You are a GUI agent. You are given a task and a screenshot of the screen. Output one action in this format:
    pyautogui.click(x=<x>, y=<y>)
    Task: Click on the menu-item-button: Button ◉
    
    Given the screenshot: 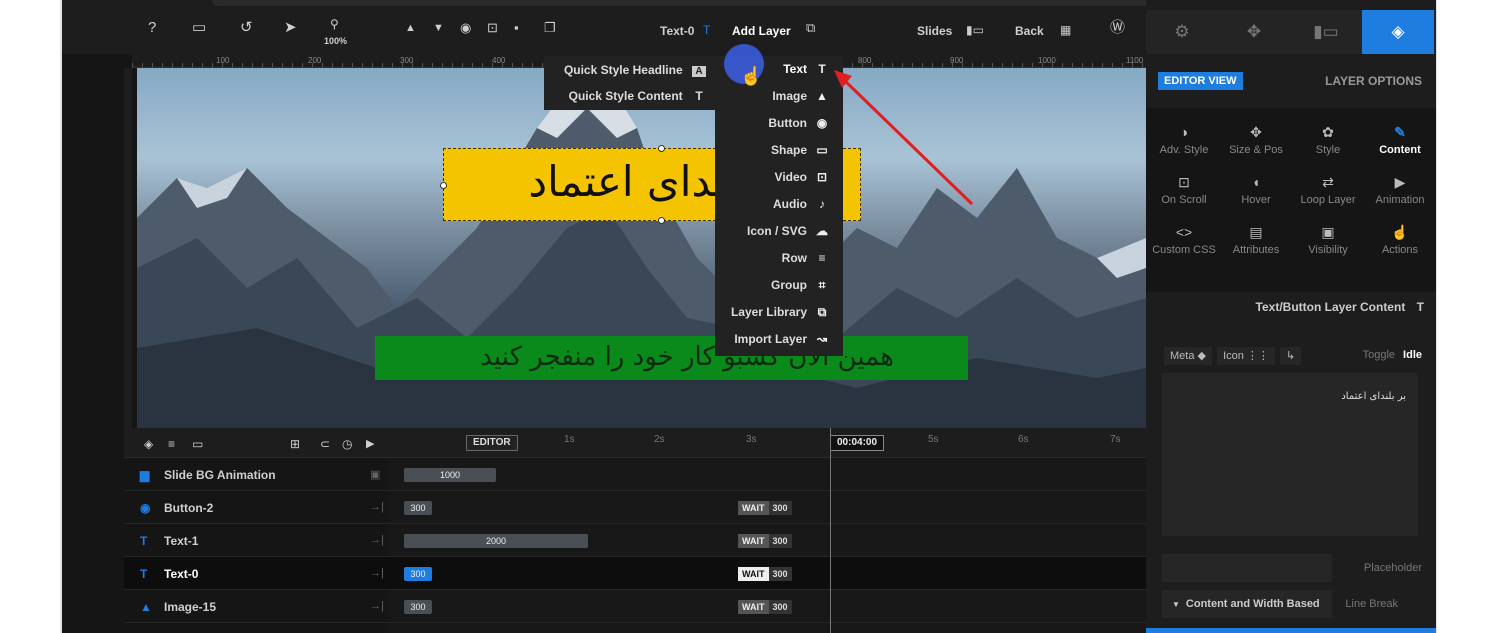 What is the action you would take?
    pyautogui.click(x=798, y=123)
    